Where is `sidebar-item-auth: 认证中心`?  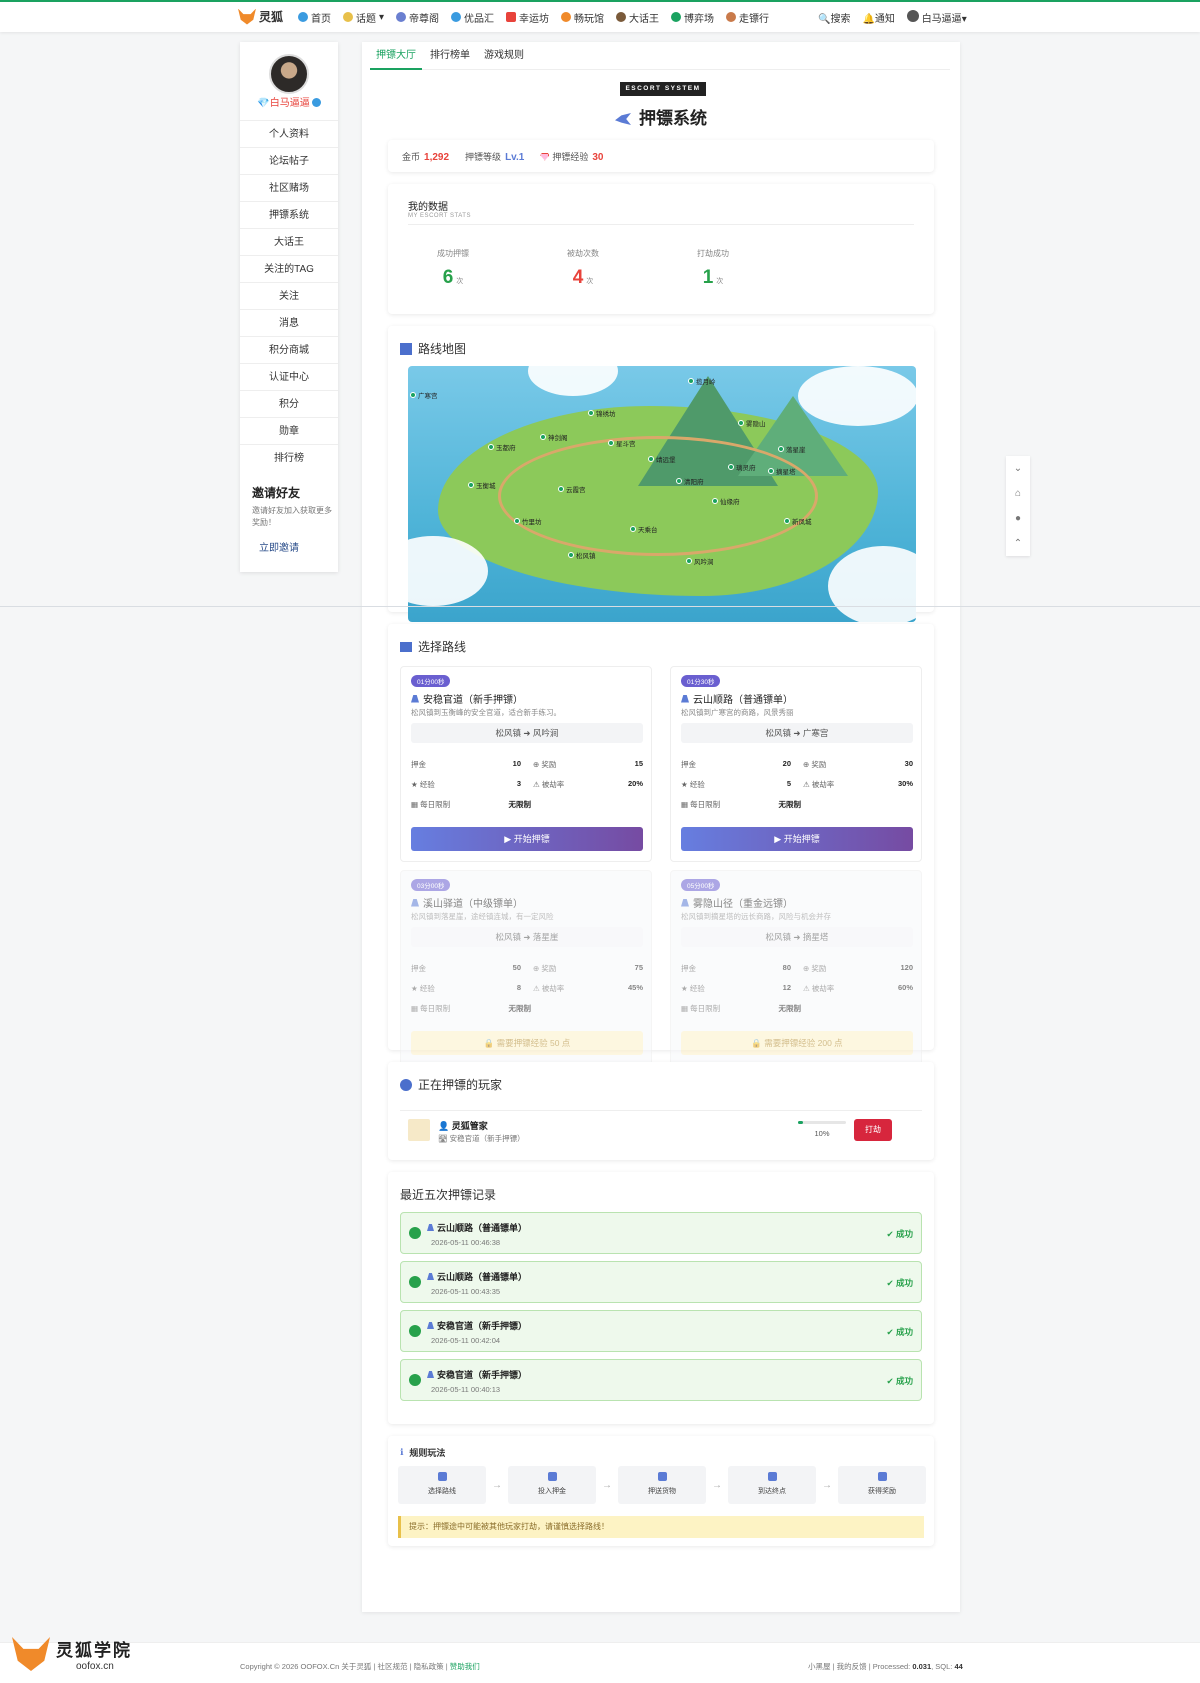
sidebar-item-auth: 认证中心 is located at coordinates (289, 376).